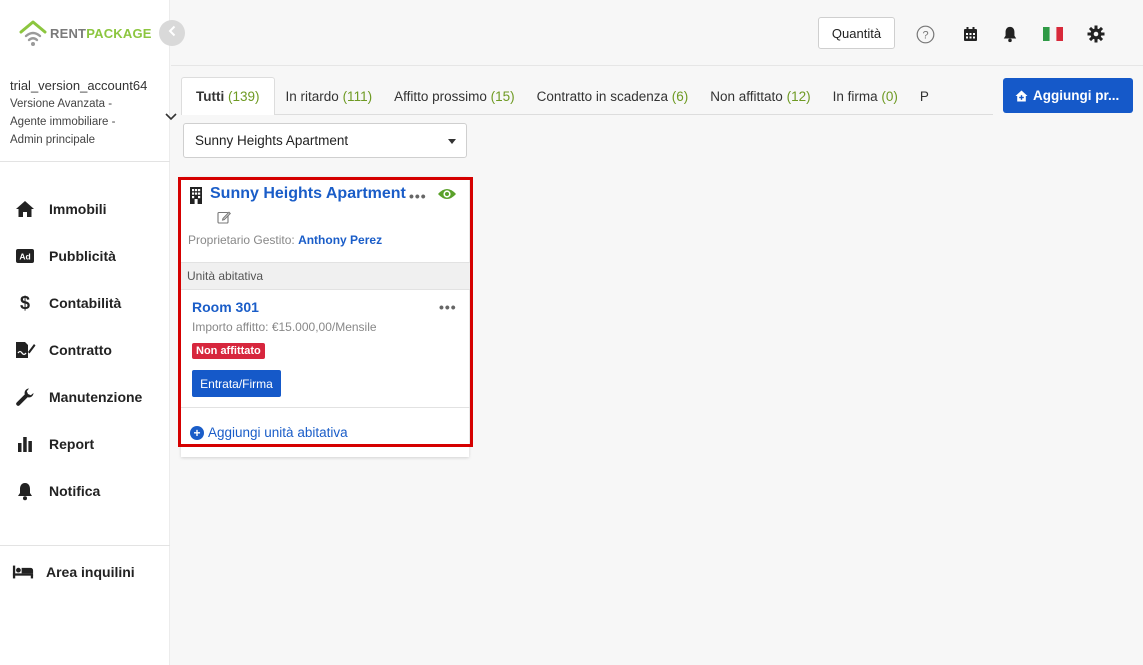 The width and height of the screenshot is (1143, 665). I want to click on chevron-left-icon, so click(172, 33).